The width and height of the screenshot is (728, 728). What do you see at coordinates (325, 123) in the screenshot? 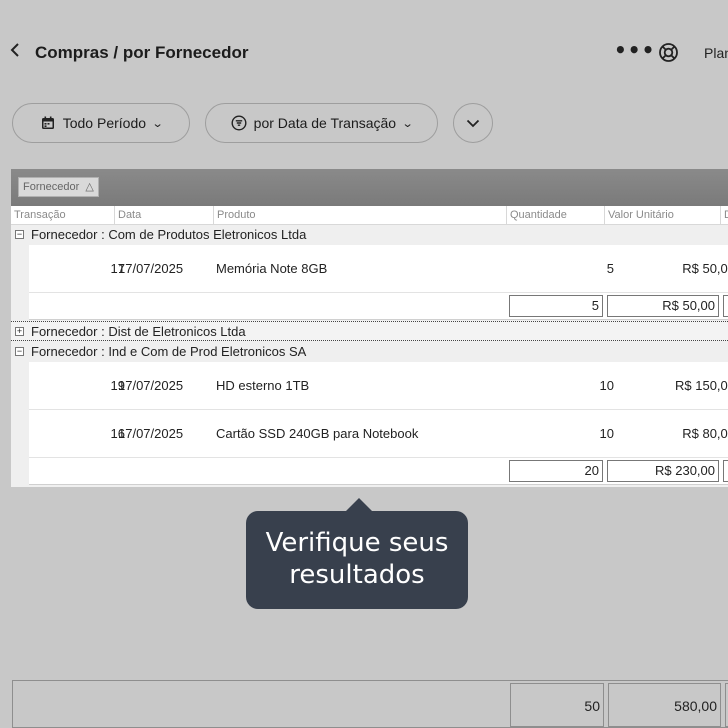
I see `sort-filter-label: por Data de Transação` at bounding box center [325, 123].